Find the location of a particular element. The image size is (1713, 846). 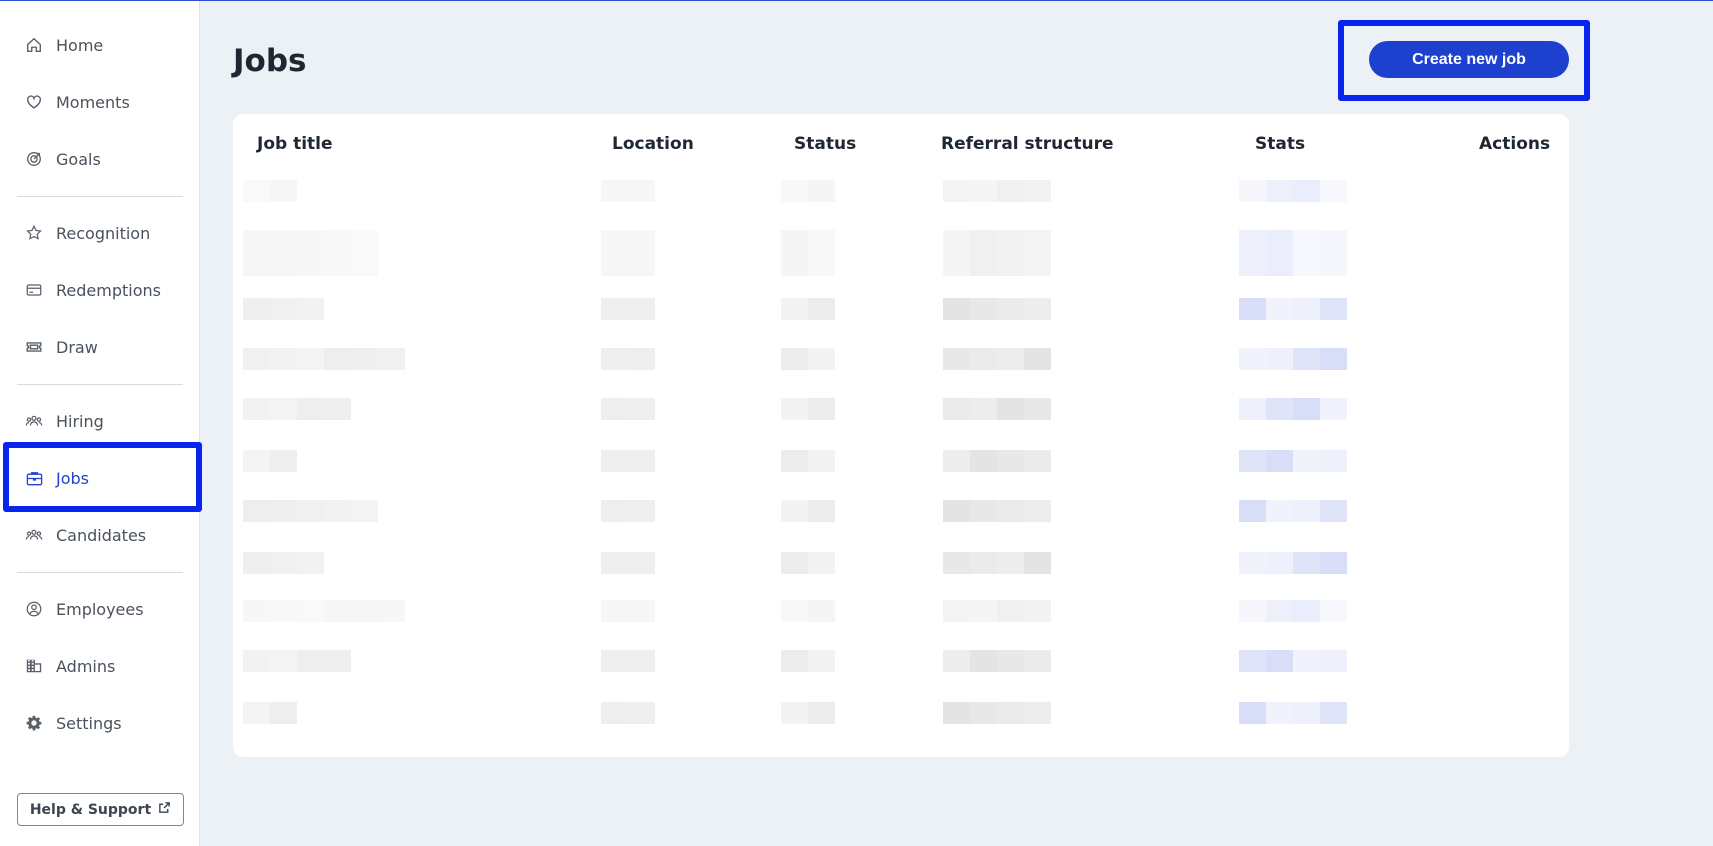

column-header-status: Status is located at coordinates (825, 144).